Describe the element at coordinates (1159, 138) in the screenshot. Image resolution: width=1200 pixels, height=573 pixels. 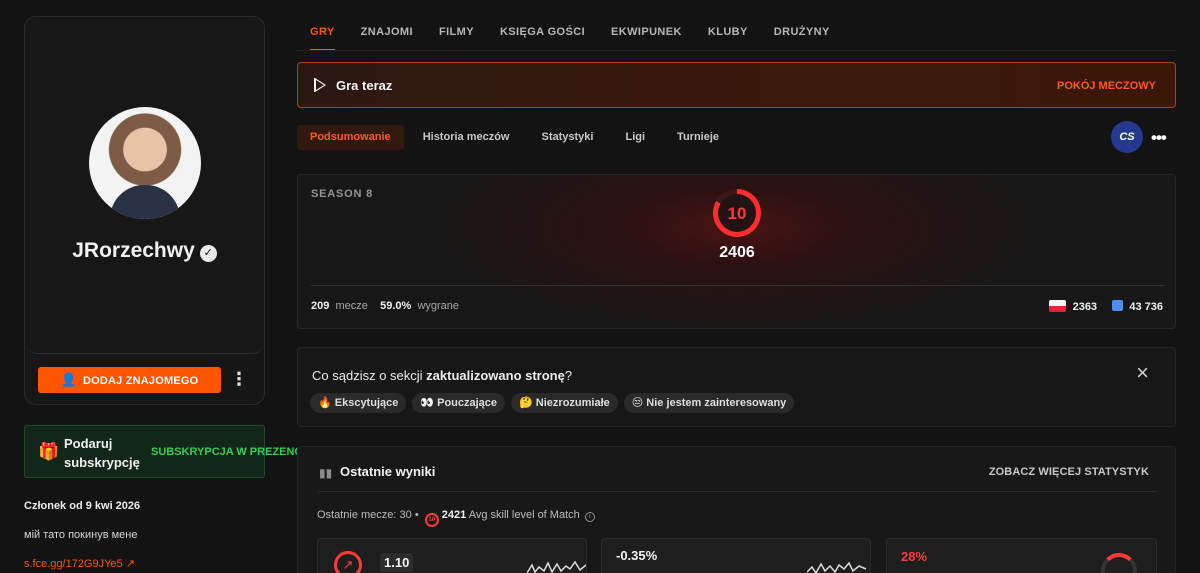
I see `more-horizontal-icon: •••` at that location.